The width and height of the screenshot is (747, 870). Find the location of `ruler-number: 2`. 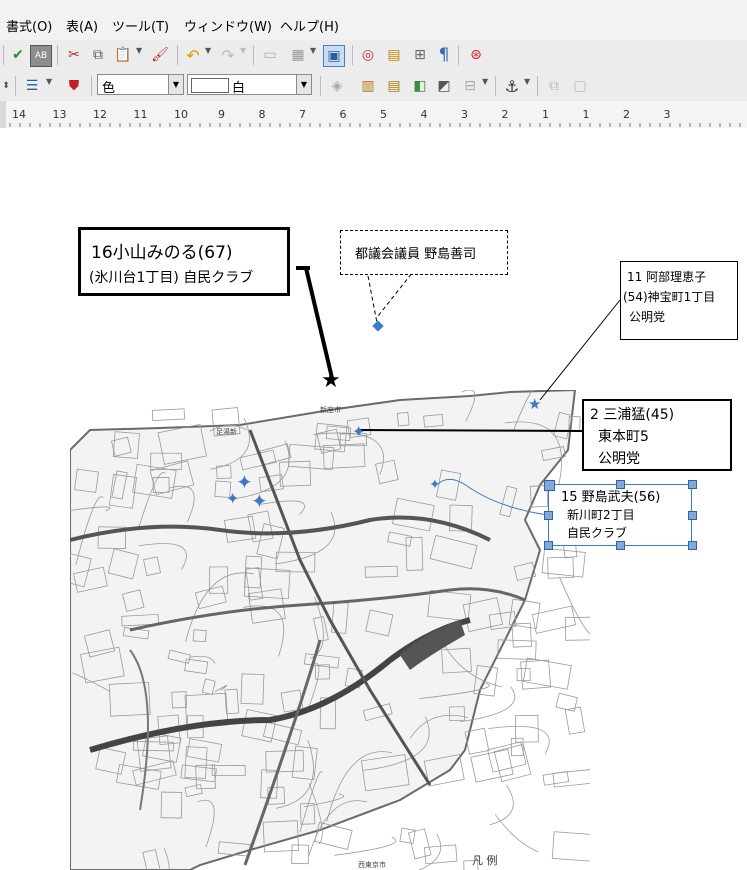

ruler-number: 2 is located at coordinates (626, 114).